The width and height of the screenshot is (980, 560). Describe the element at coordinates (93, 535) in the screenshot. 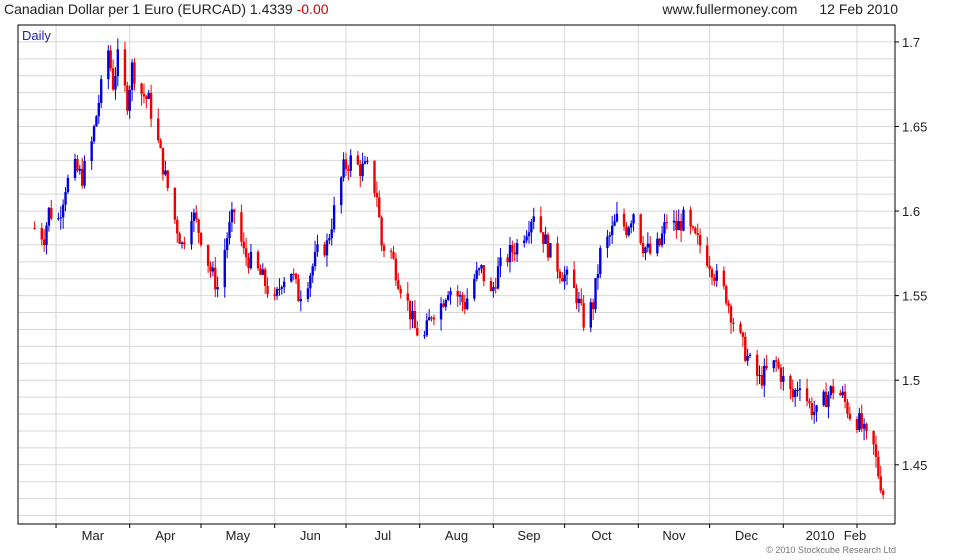

I see `x-tick-label: Mar` at that location.